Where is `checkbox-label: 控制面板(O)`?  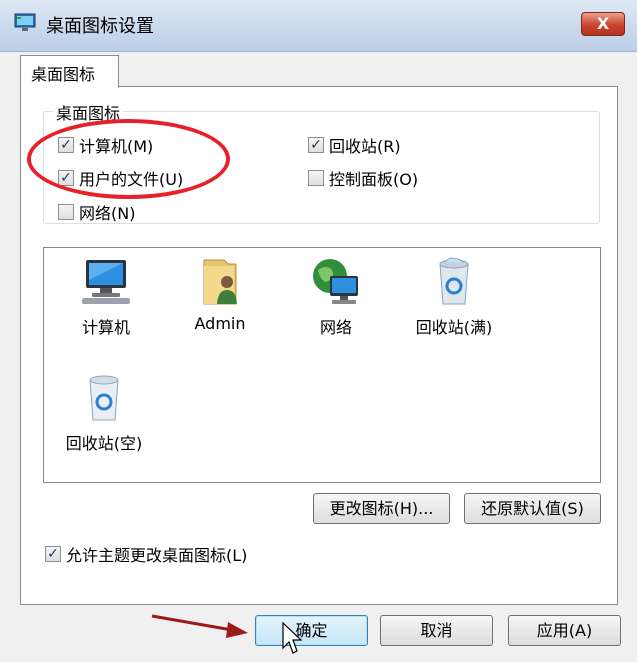
checkbox-label: 控制面板(O) is located at coordinates (374, 179).